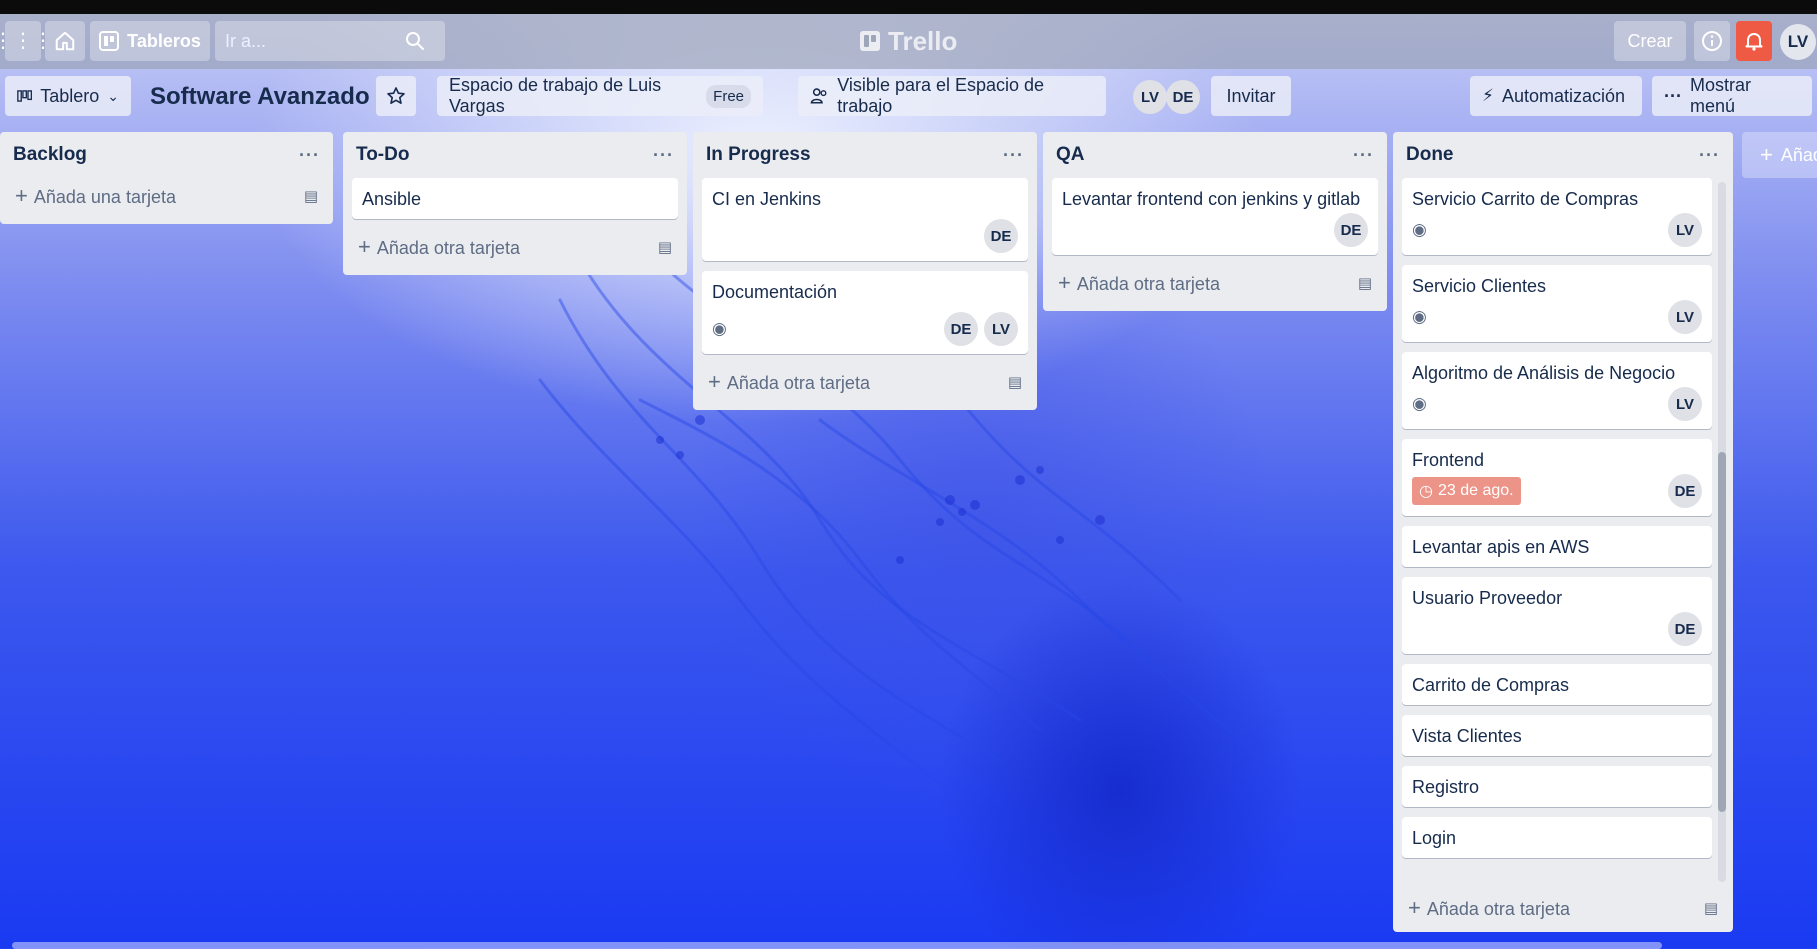  I want to click on card: Ansible, so click(515, 198).